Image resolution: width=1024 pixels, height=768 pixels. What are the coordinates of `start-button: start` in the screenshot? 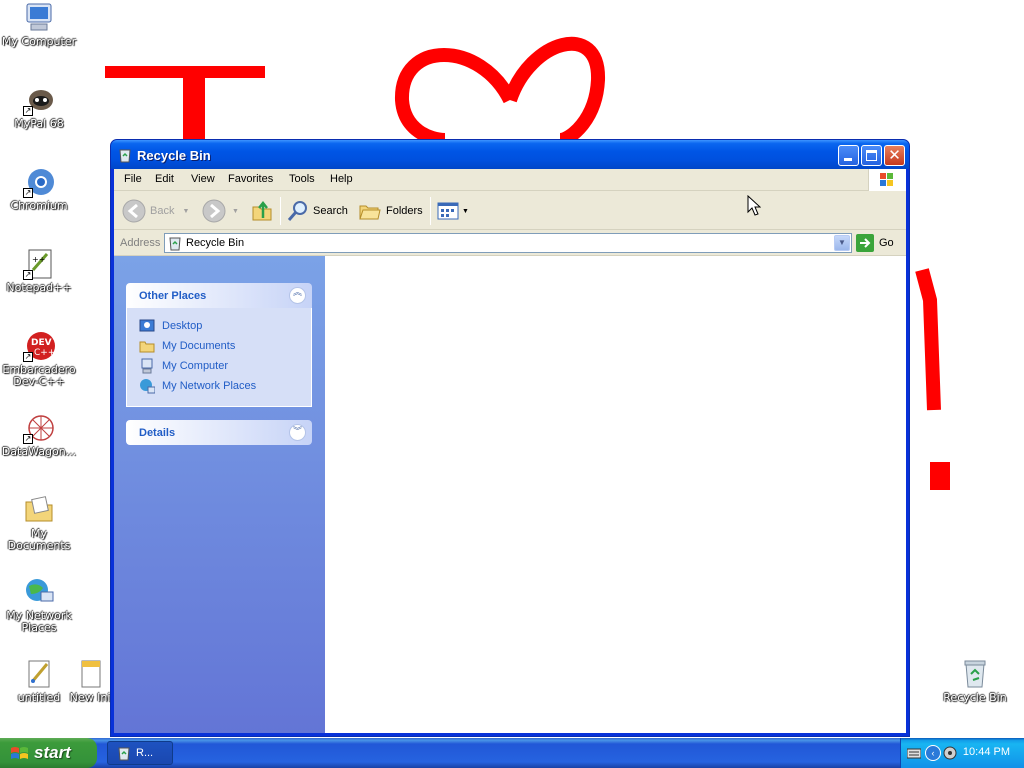 It's located at (48, 753).